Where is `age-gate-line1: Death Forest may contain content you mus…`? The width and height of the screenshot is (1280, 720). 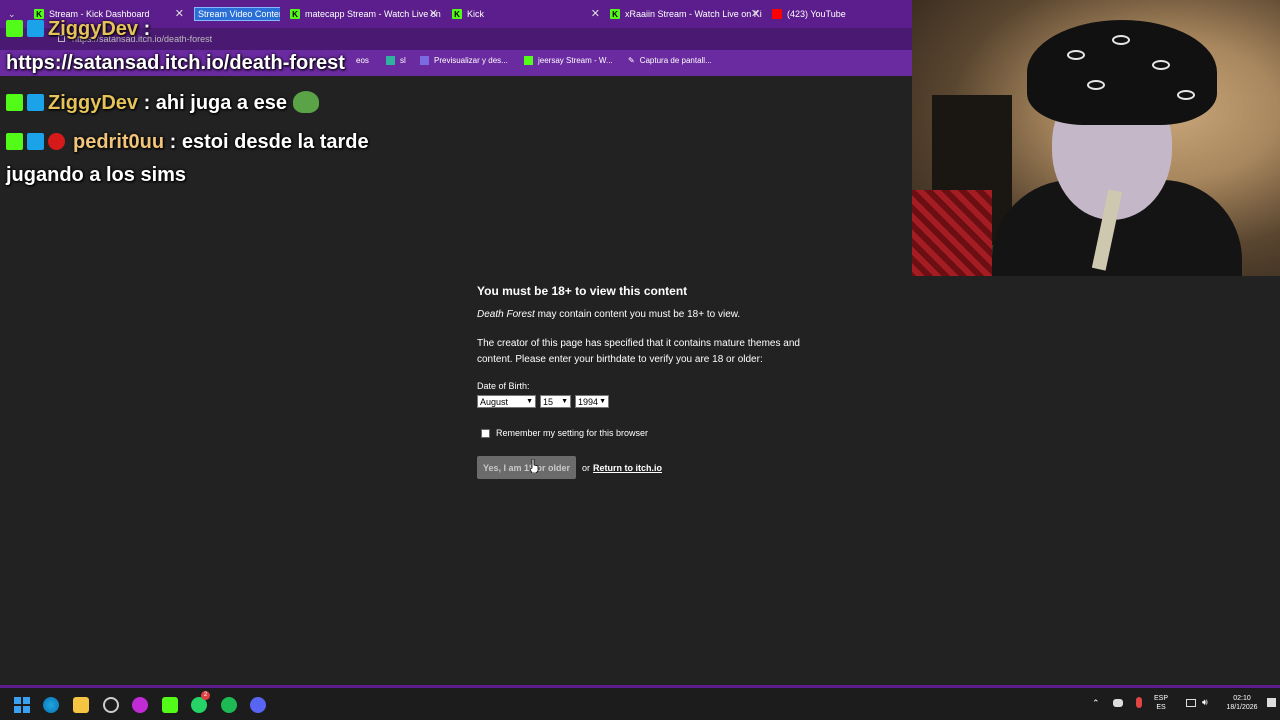
age-gate-line1: Death Forest may contain content you mus… is located at coordinates (657, 315).